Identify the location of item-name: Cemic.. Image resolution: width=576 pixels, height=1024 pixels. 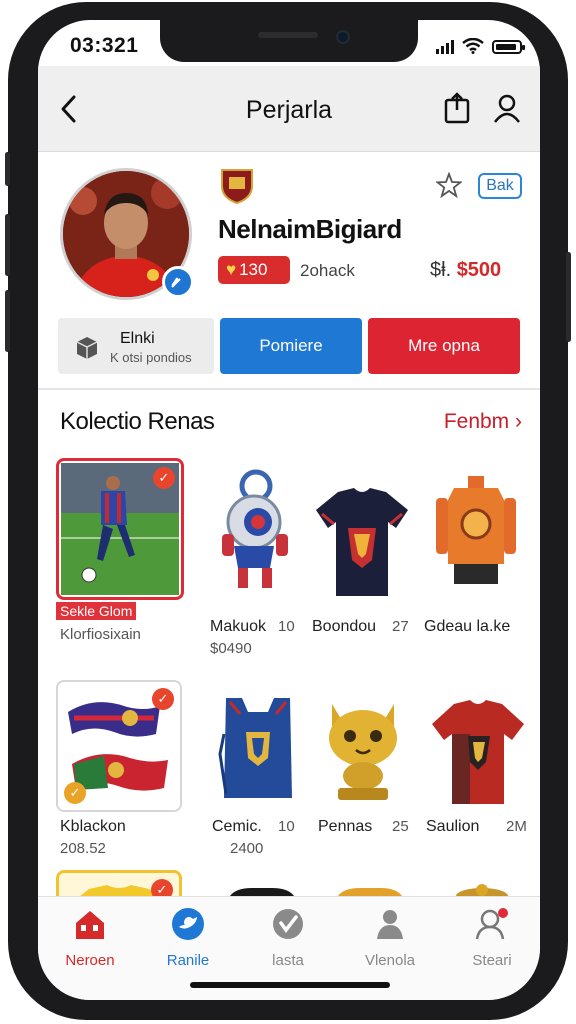
(237, 826).